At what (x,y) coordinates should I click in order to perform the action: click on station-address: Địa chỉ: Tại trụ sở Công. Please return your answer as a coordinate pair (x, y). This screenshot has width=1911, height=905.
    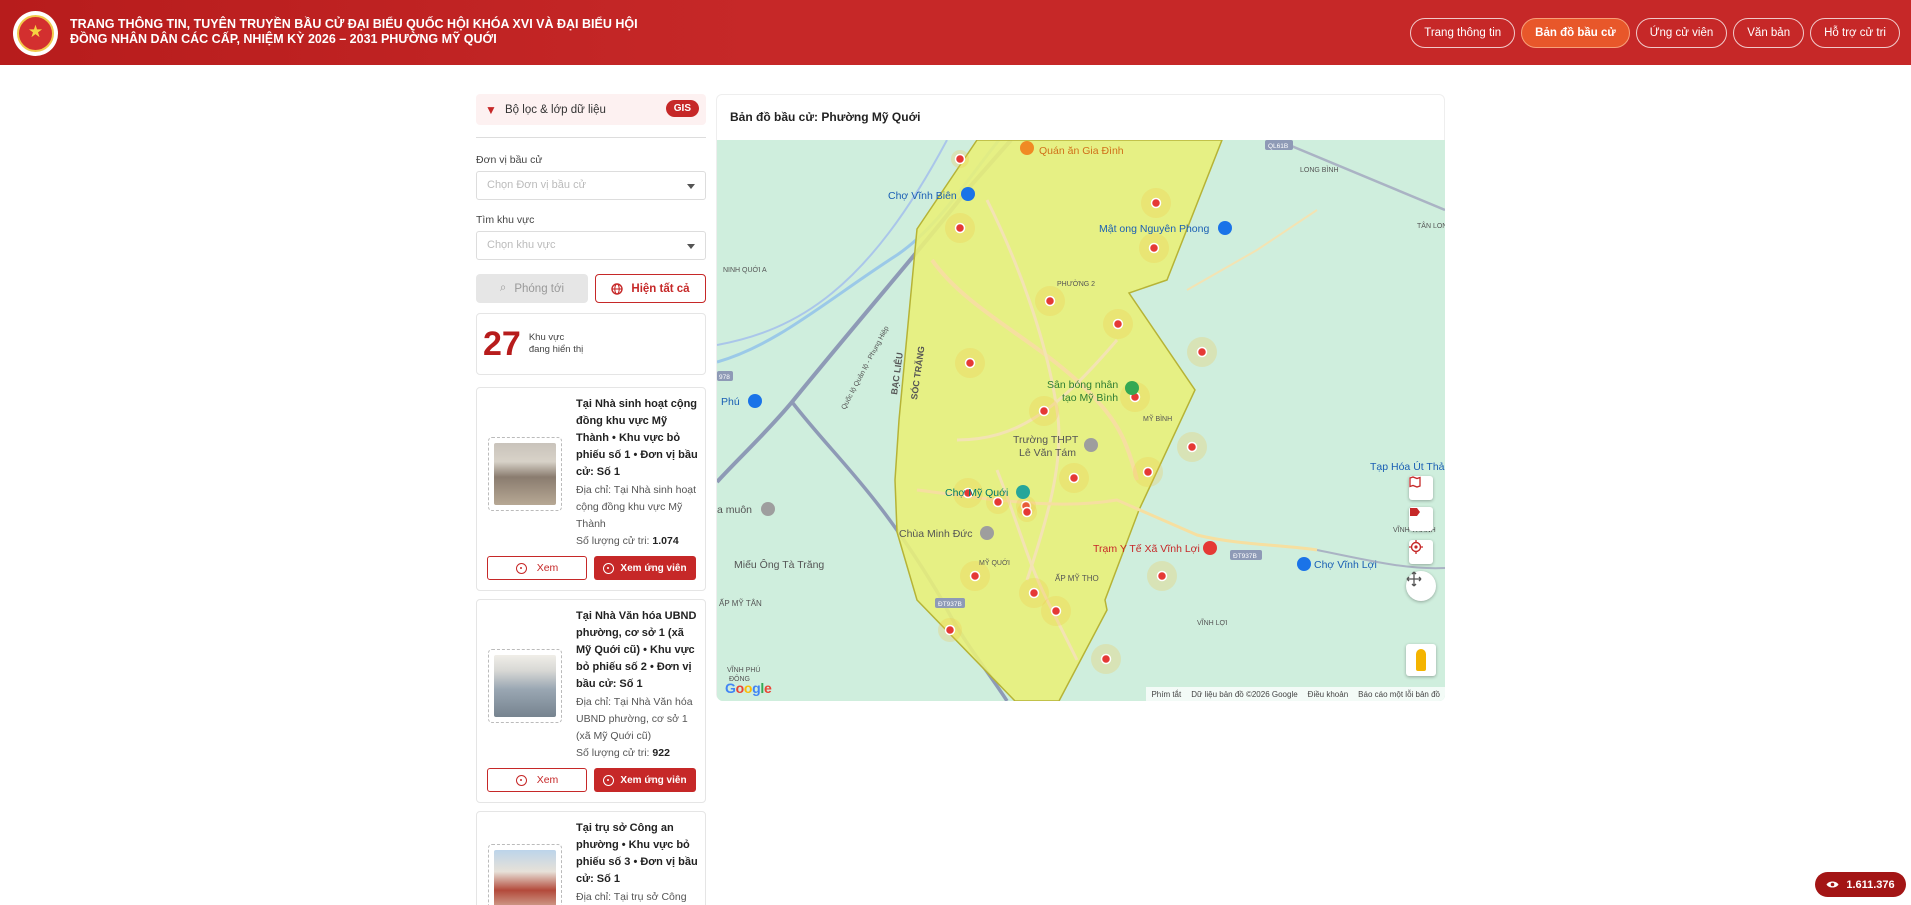
    Looking at the image, I should click on (631, 897).